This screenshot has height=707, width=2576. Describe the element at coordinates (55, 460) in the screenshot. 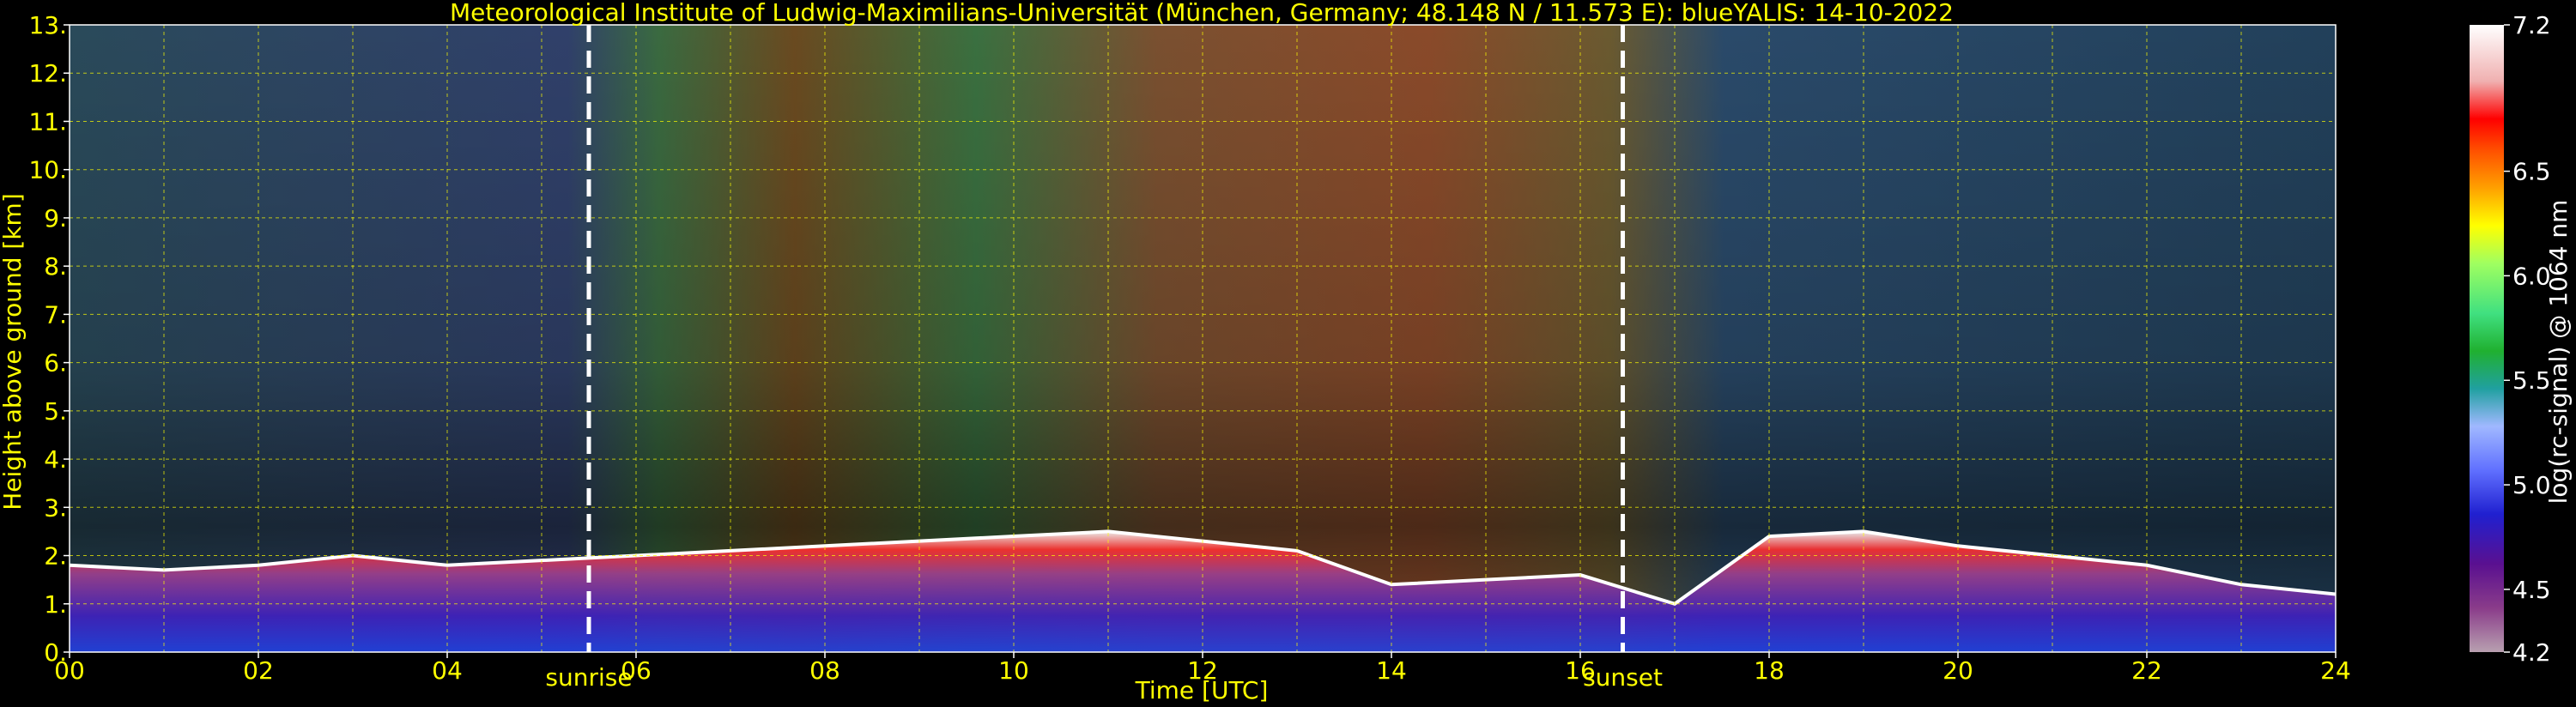

I see `y-tick-label: 4.` at that location.